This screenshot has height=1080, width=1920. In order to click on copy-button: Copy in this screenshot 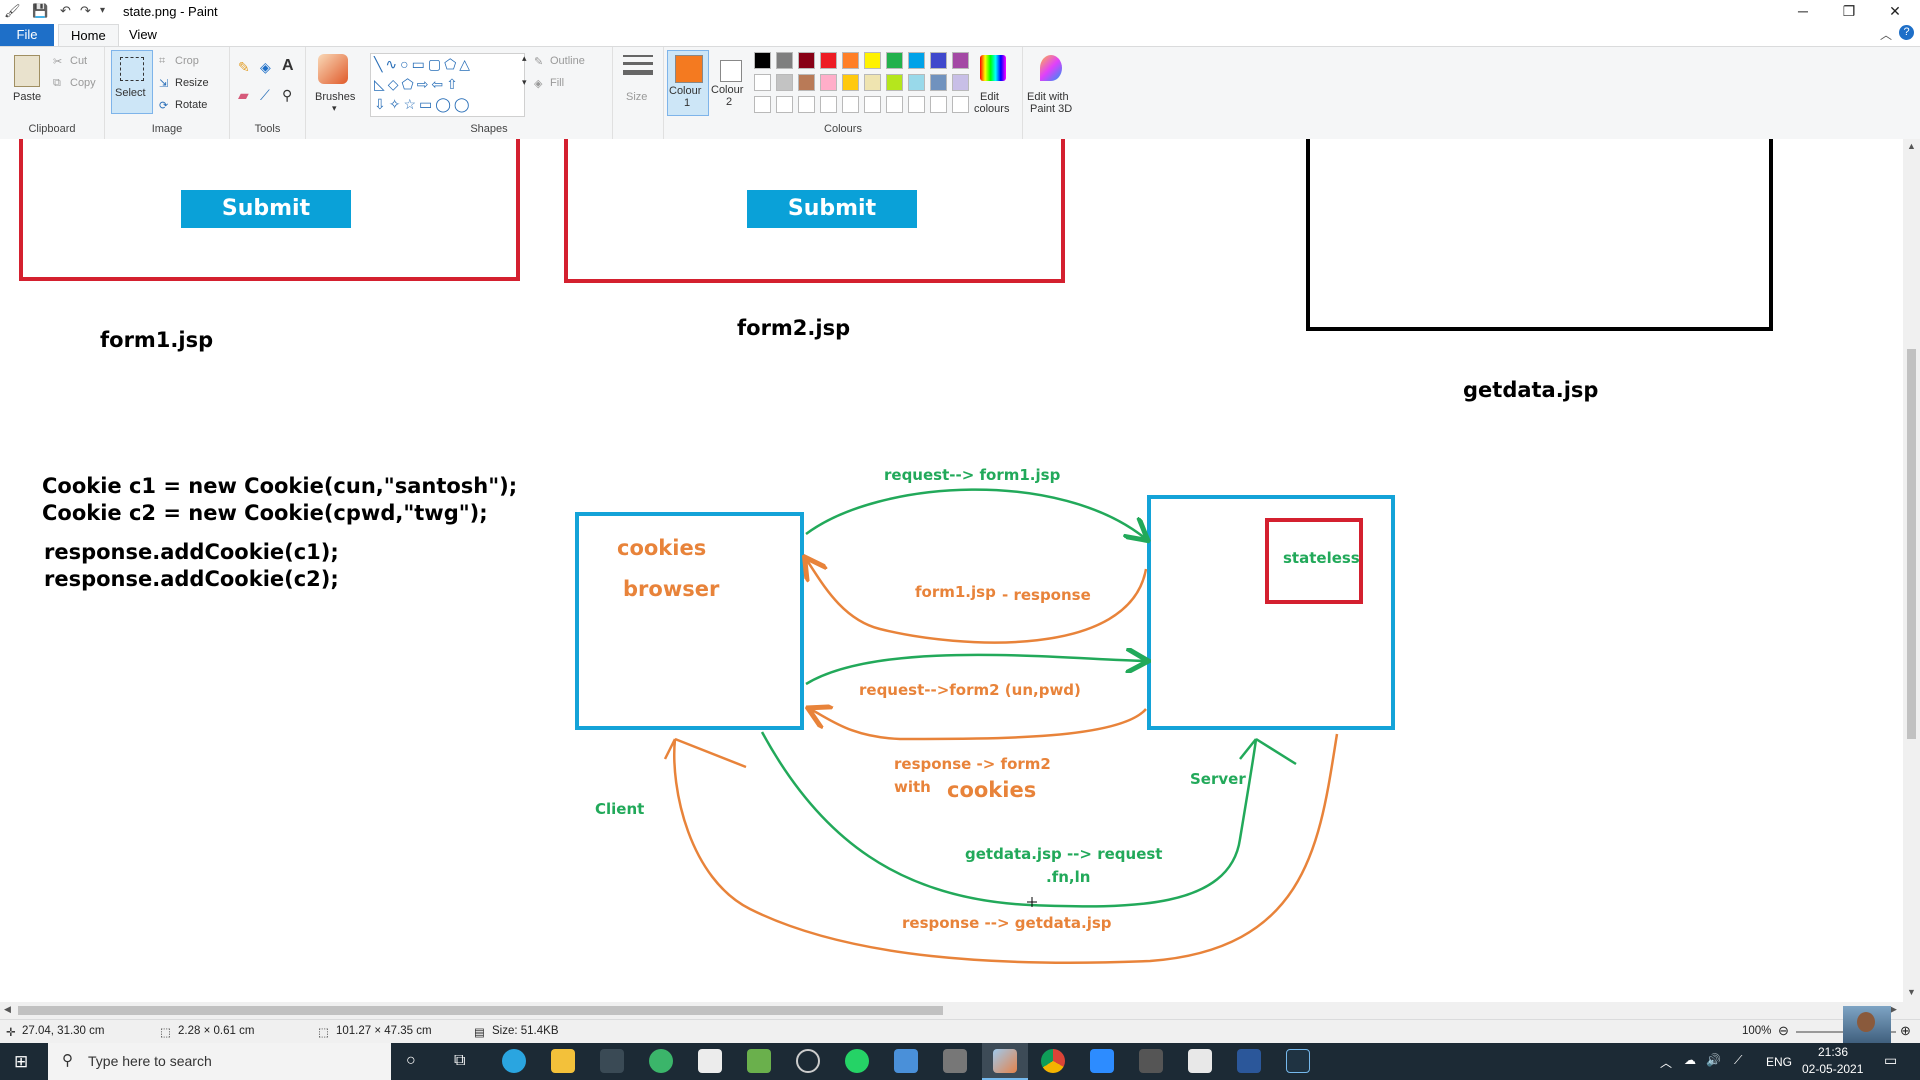, I will do `click(83, 83)`.